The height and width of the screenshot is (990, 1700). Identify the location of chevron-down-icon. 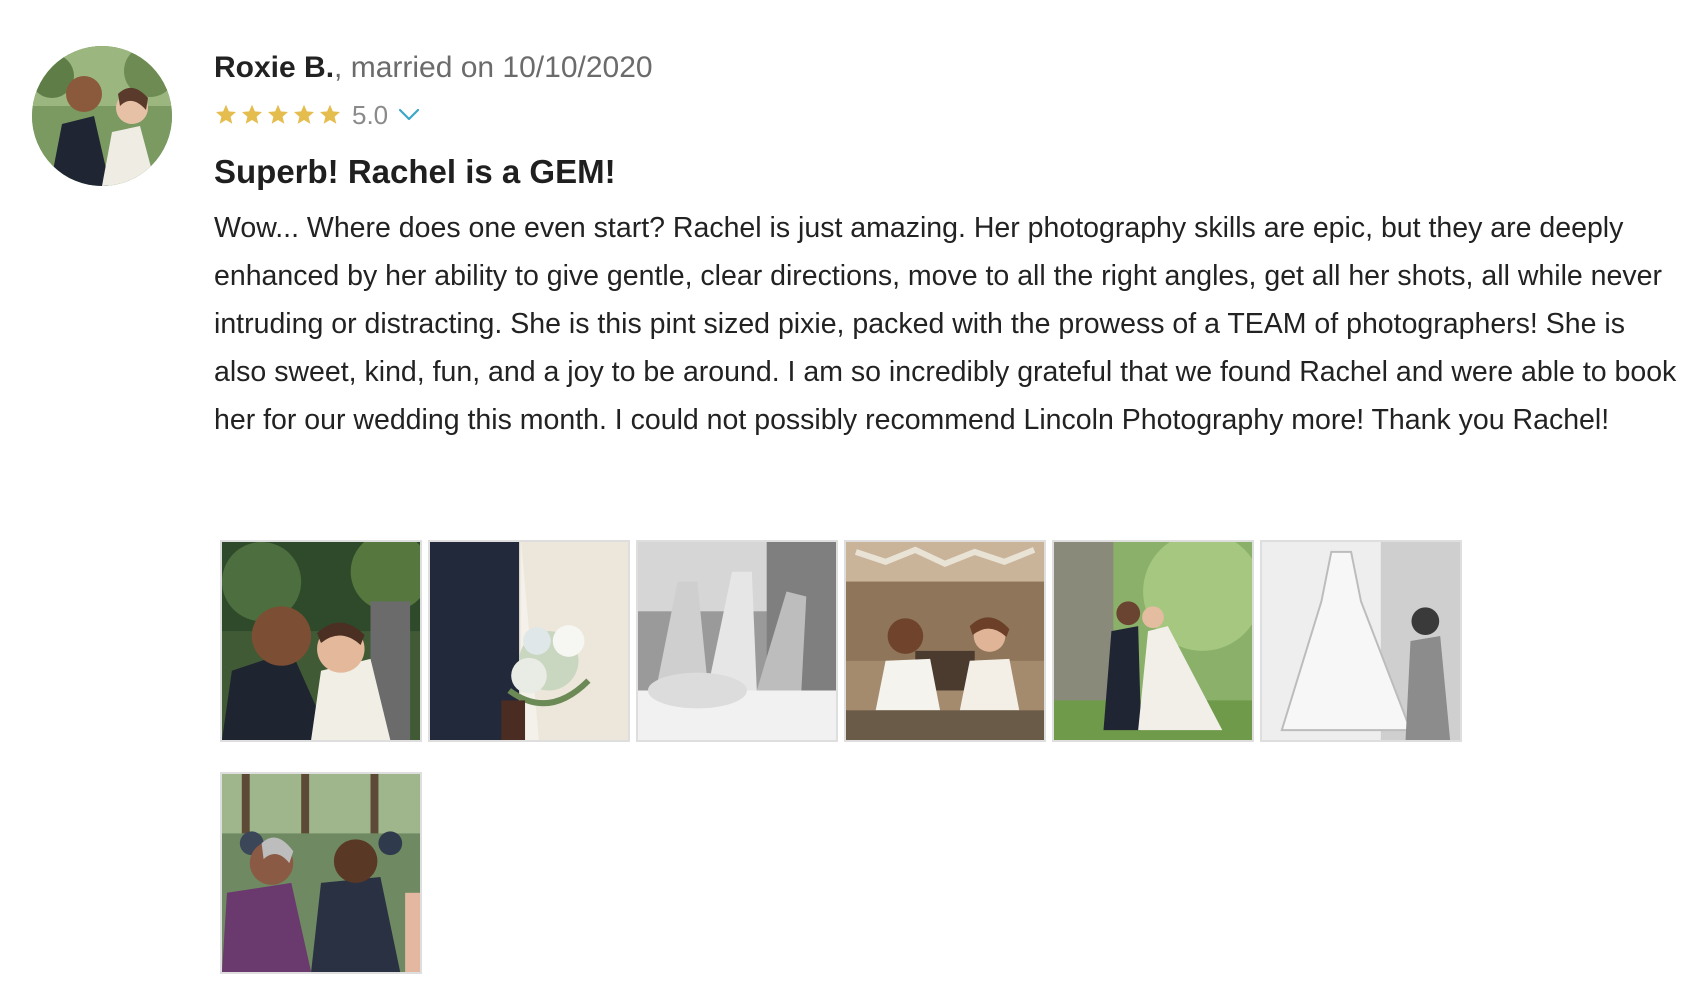
(409, 115).